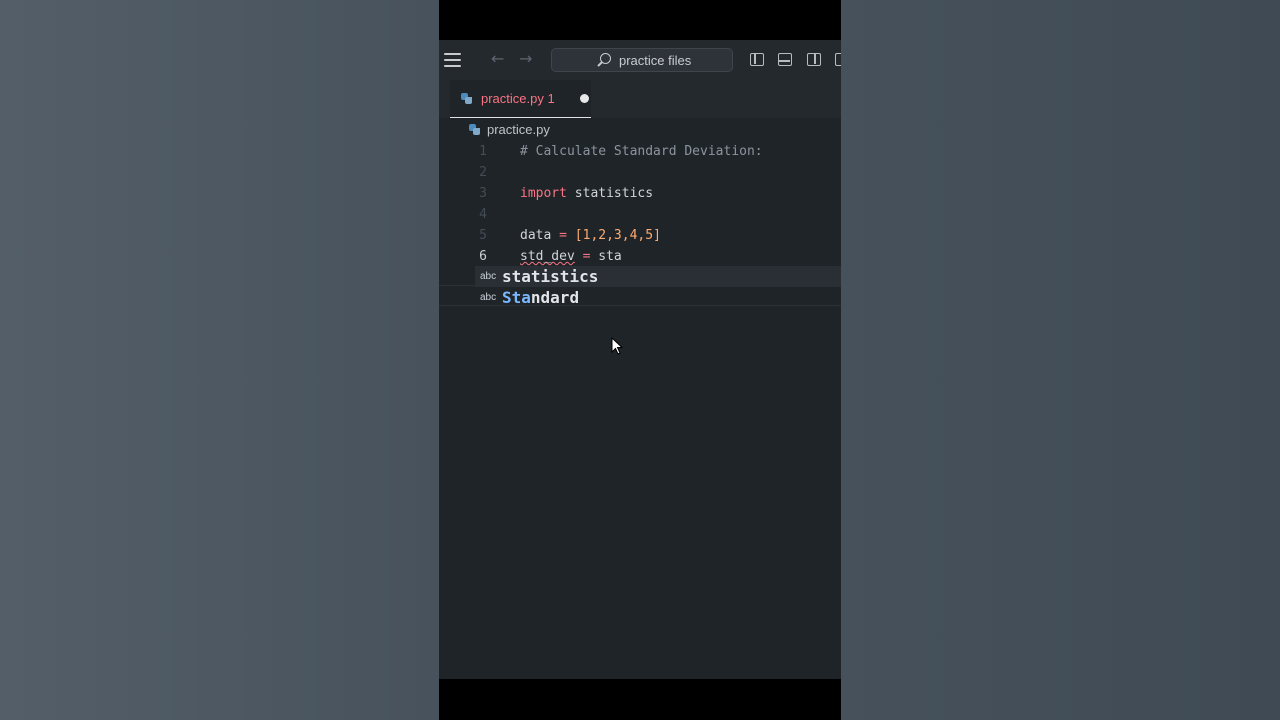 The width and height of the screenshot is (1280, 720). I want to click on back-arrow-icon: ←, so click(497, 58).